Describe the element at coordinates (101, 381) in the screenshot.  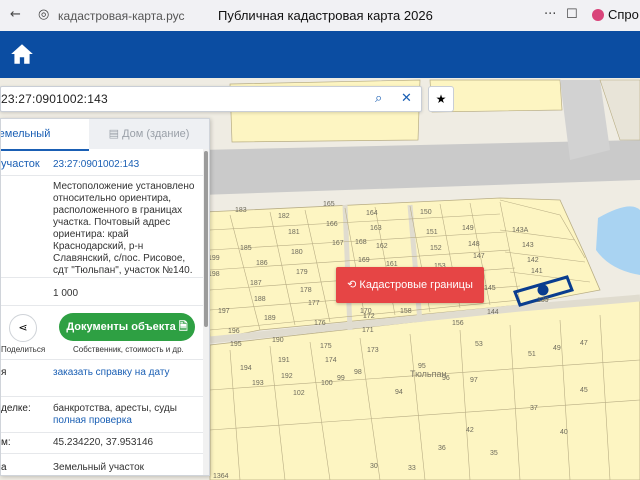
I see `info-row-certificate: я заказать справку на дату` at that location.